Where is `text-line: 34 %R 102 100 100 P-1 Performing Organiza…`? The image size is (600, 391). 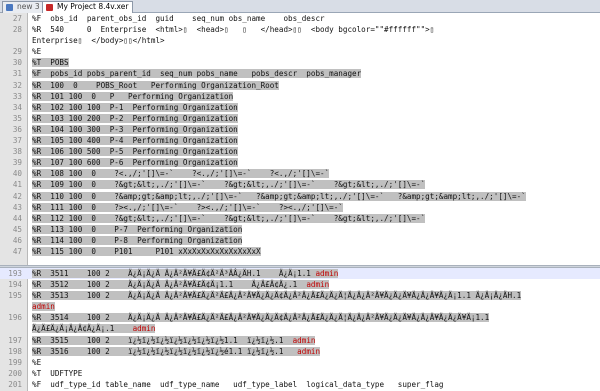
text-line: 34 %R 102 100 100 P-1 Performing Organiza… is located at coordinates (300, 107).